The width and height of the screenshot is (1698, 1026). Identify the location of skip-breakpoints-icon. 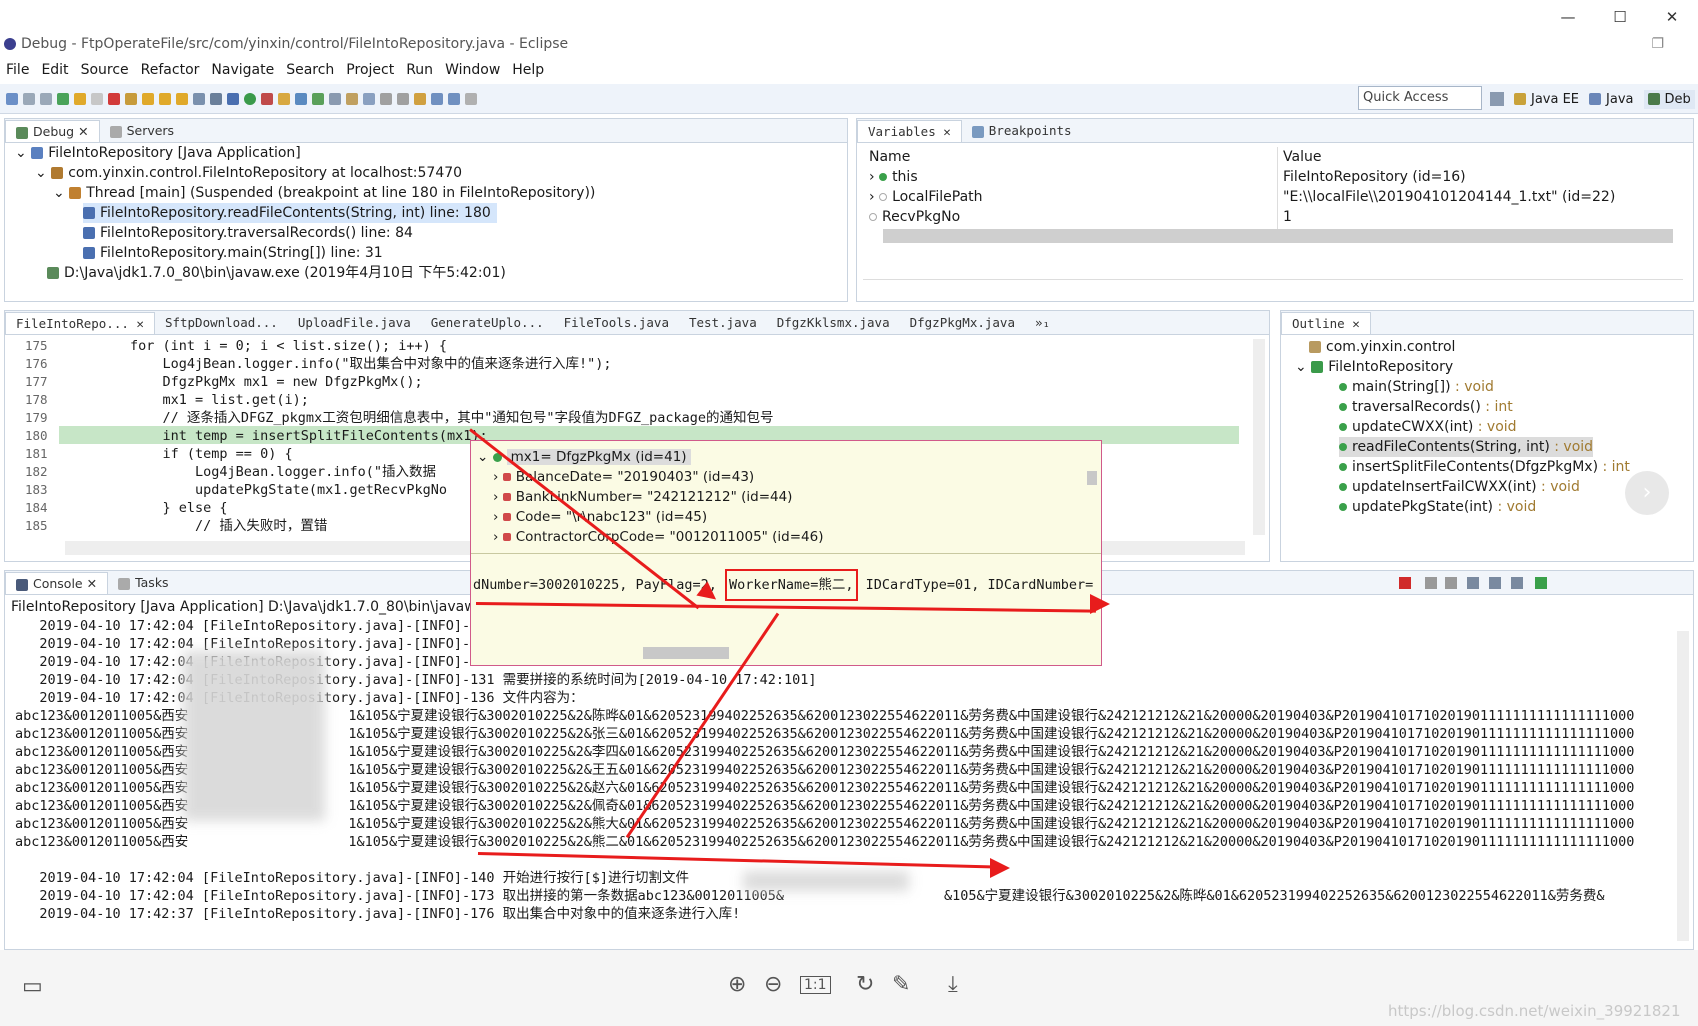
(63, 98).